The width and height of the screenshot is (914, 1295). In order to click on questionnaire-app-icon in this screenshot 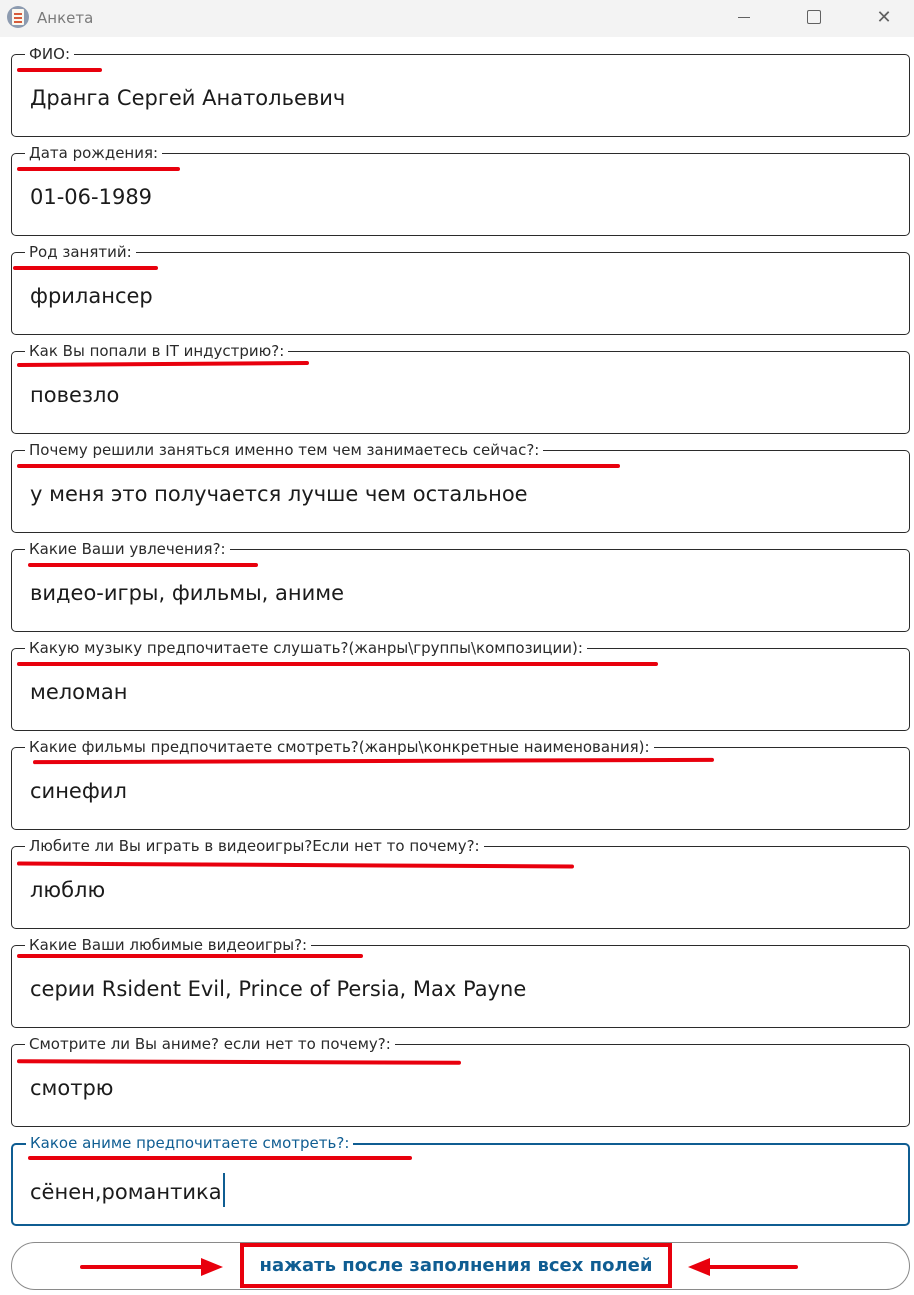, I will do `click(18, 17)`.